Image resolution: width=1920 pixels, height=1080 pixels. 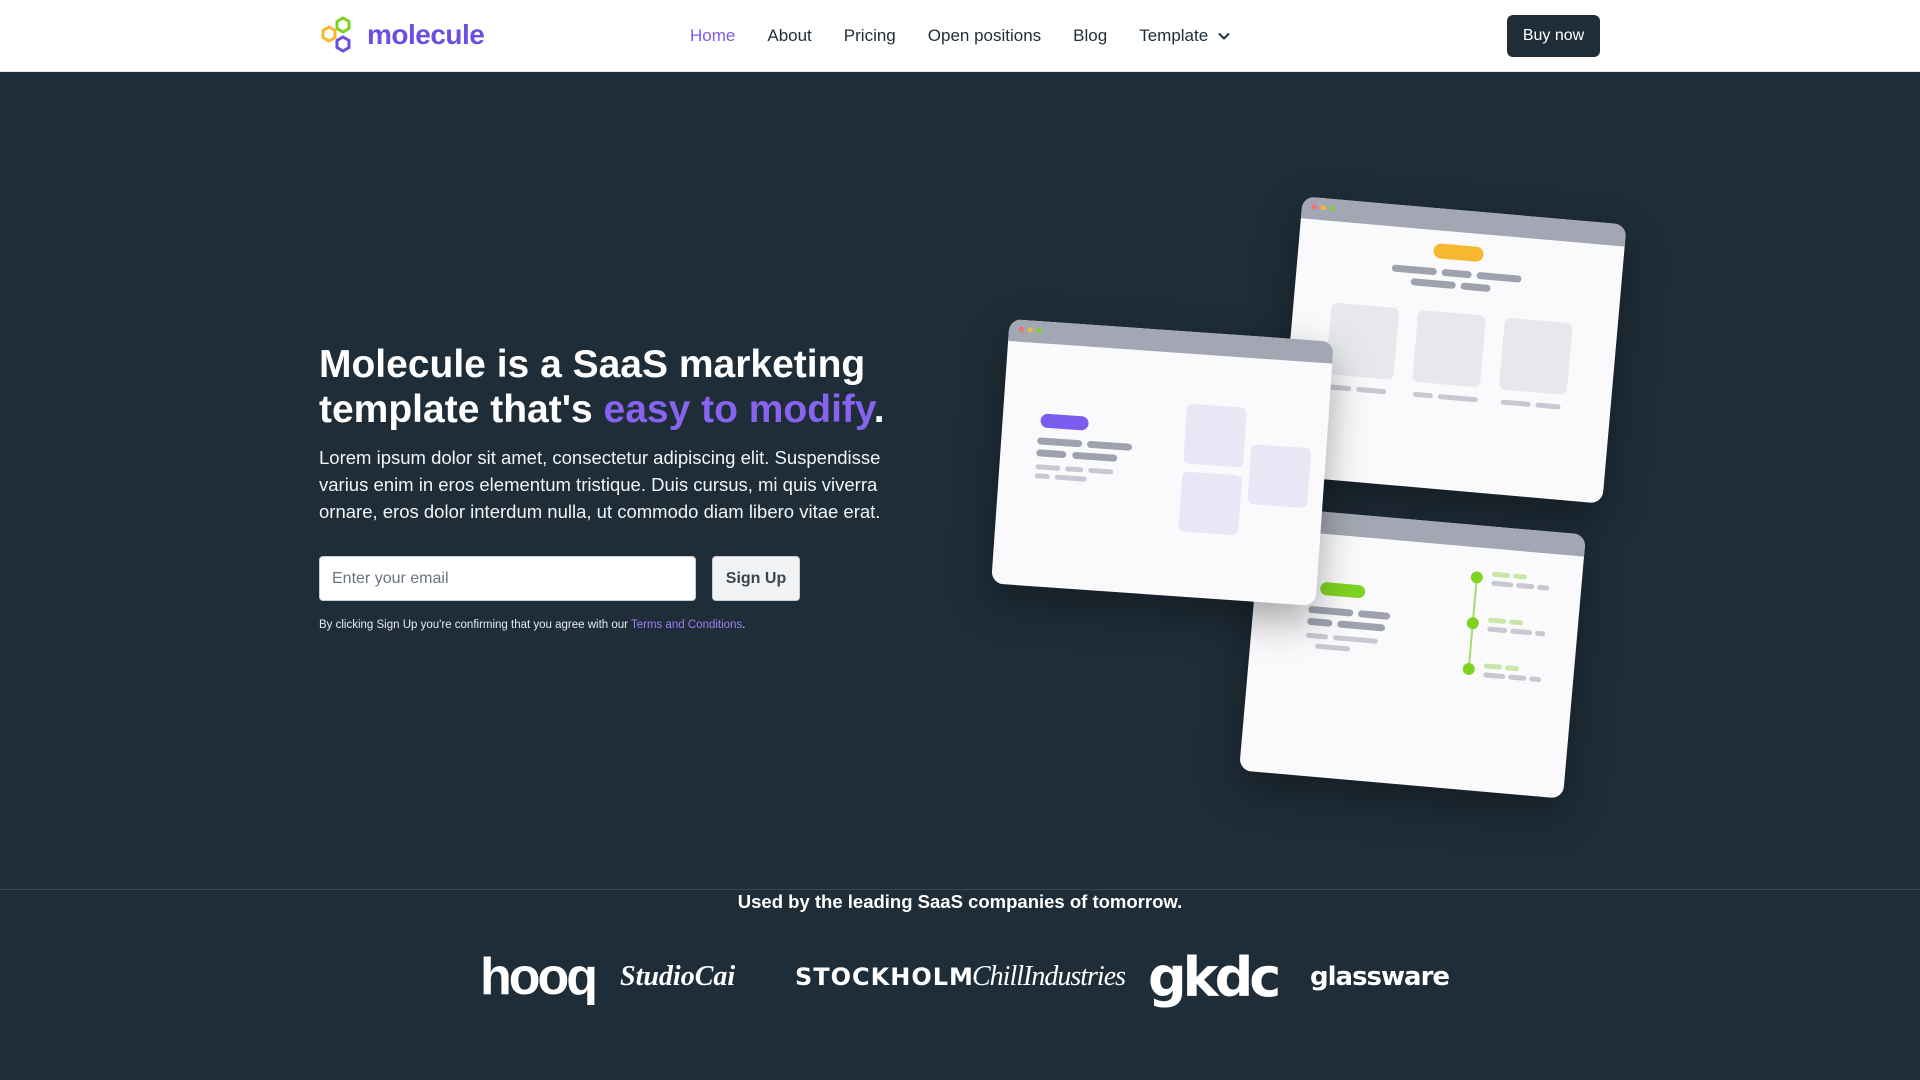 What do you see at coordinates (884, 977) in the screenshot?
I see `customer-logo-stockholm: STOCKHOLM` at bounding box center [884, 977].